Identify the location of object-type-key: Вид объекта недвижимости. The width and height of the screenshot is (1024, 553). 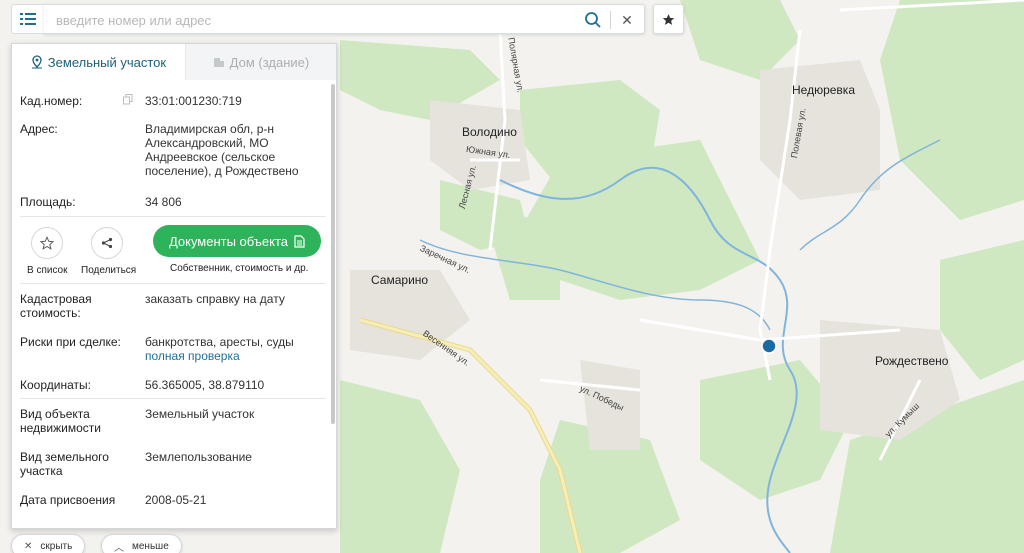
(77, 421).